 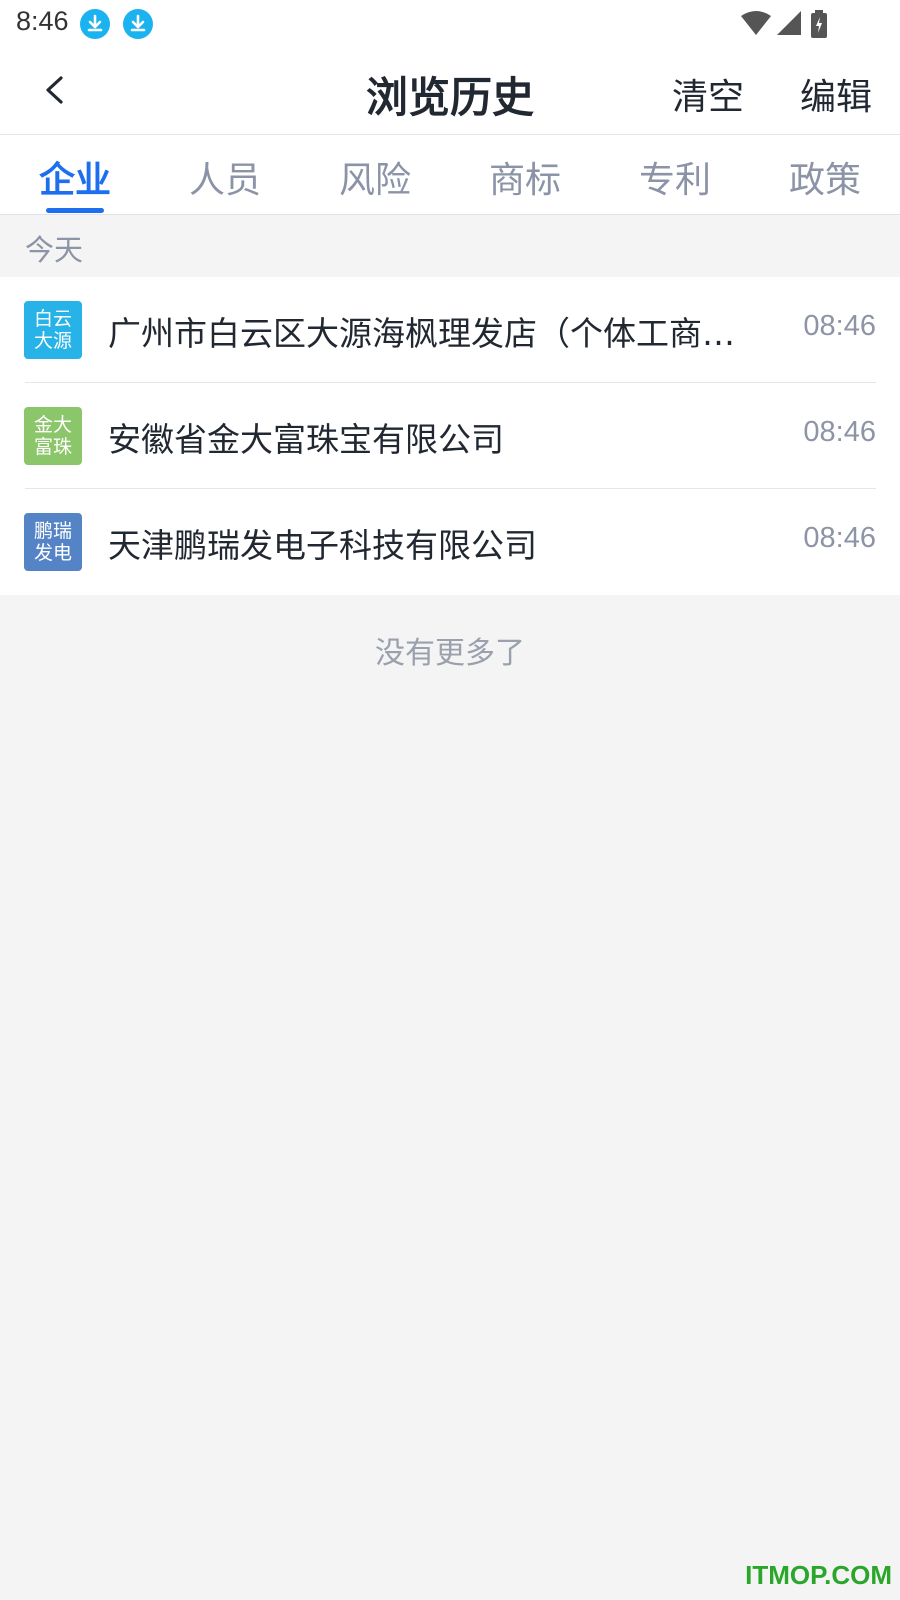 I want to click on signal-icon, so click(x=789, y=23).